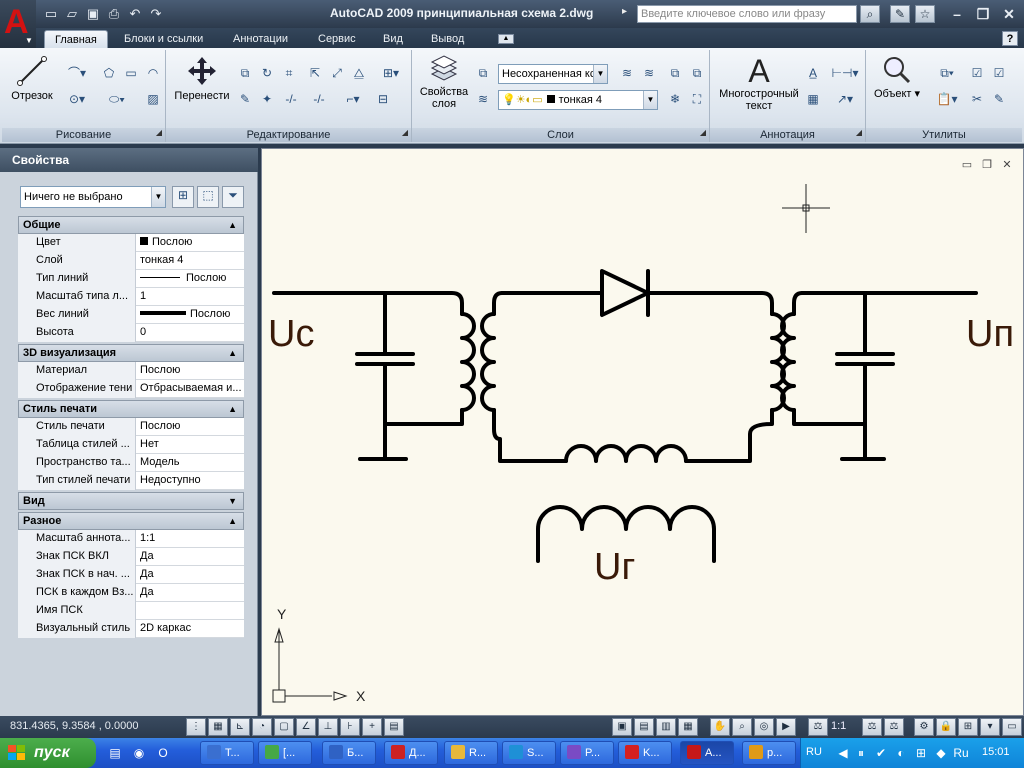  What do you see at coordinates (218, 727) in the screenshot?
I see `grid-display-icon: ▦` at bounding box center [218, 727].